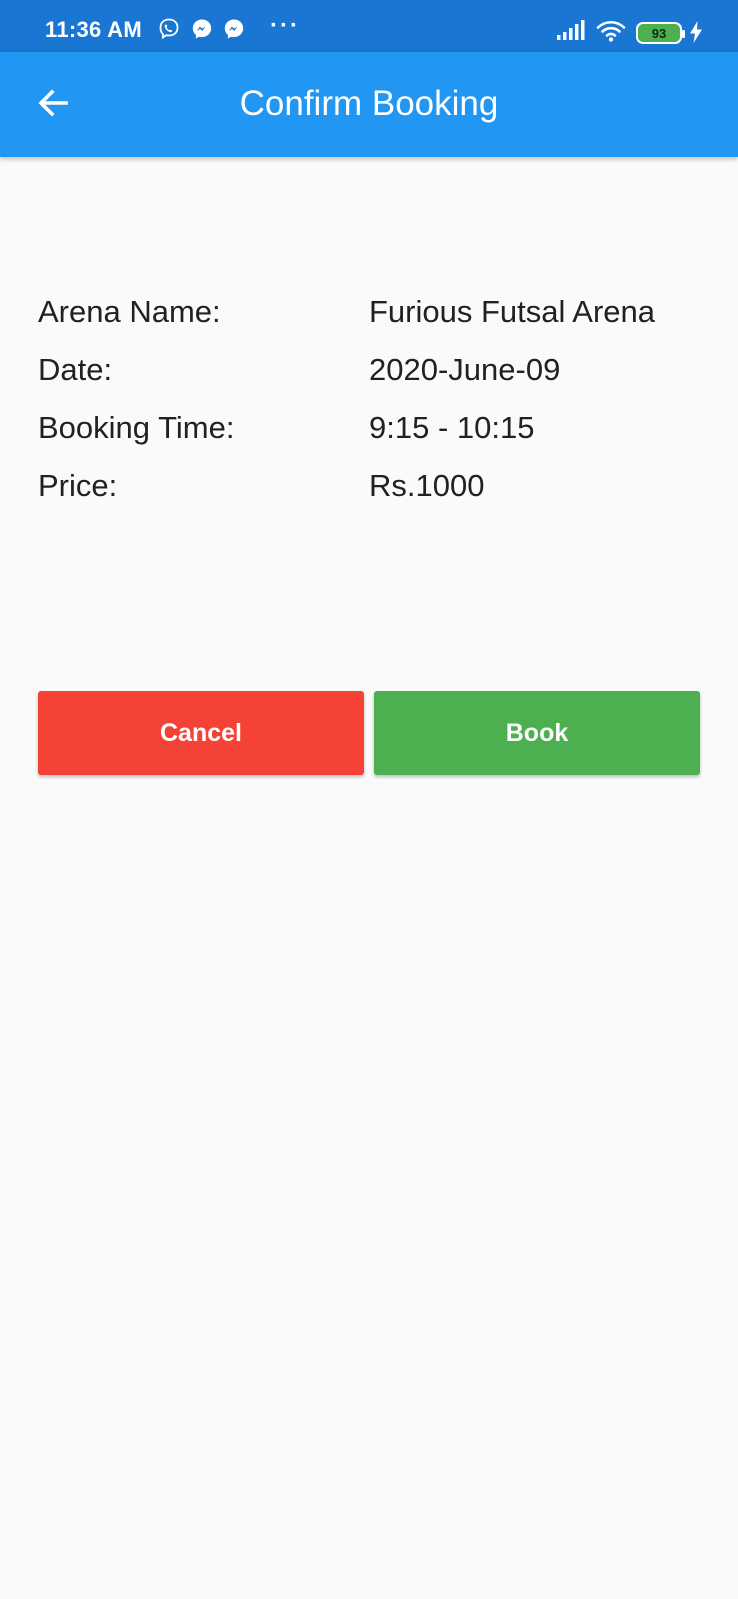 This screenshot has height=1599, width=738. Describe the element at coordinates (169, 29) in the screenshot. I see `viber-icon` at that location.